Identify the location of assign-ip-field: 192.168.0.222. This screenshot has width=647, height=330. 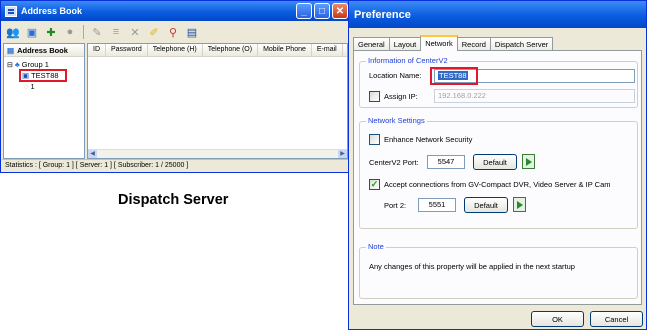
(534, 96).